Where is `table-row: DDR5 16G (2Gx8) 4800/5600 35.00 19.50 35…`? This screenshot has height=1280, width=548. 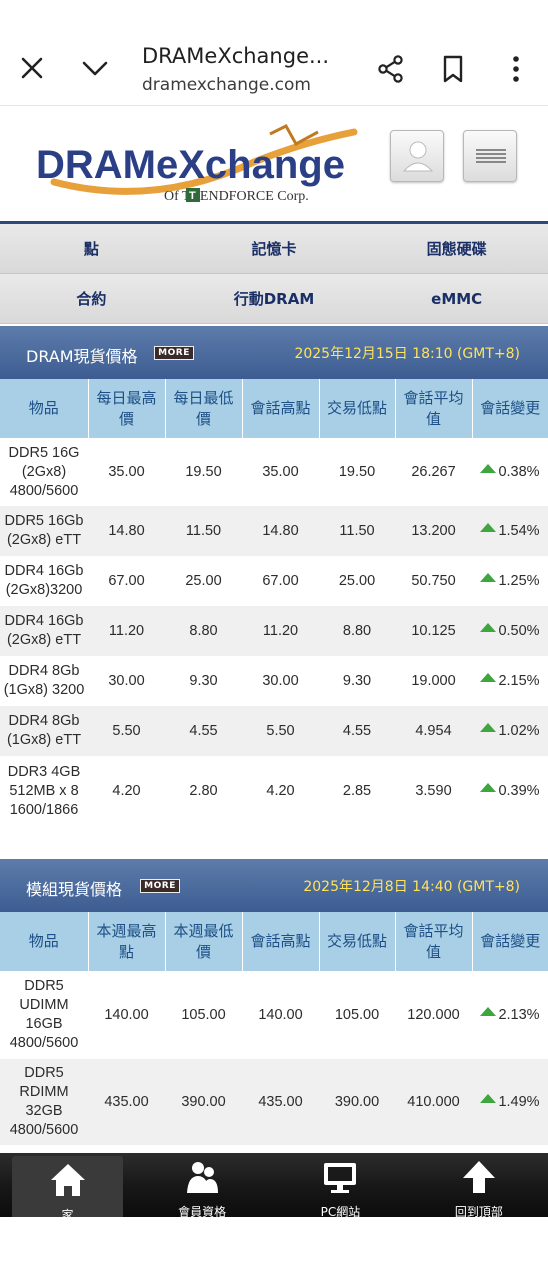
table-row: DDR5 16G (2Gx8) 4800/5600 35.00 19.50 35… is located at coordinates (274, 472).